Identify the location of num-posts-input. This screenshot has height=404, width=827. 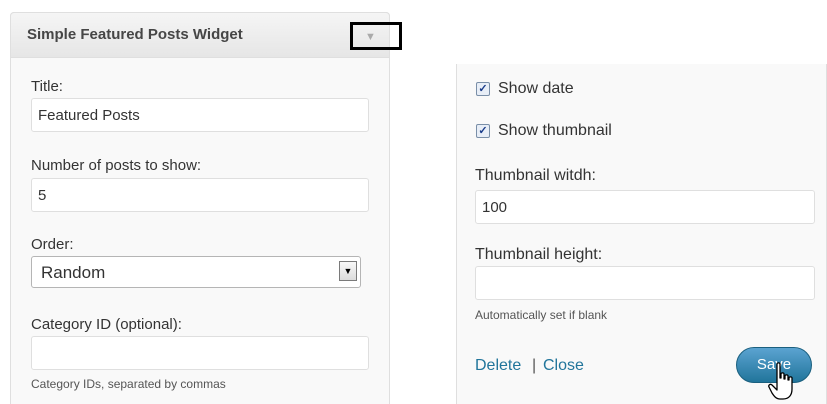
(200, 195).